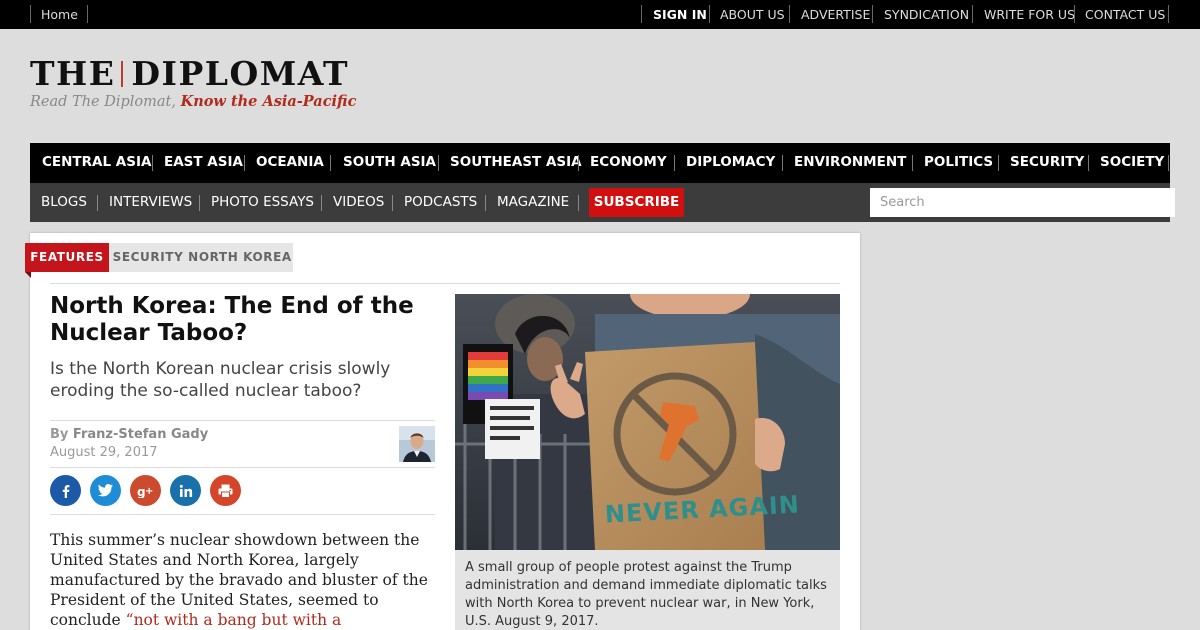 The height and width of the screenshot is (630, 1200). I want to click on nav-society: SOCIETY, so click(1132, 162).